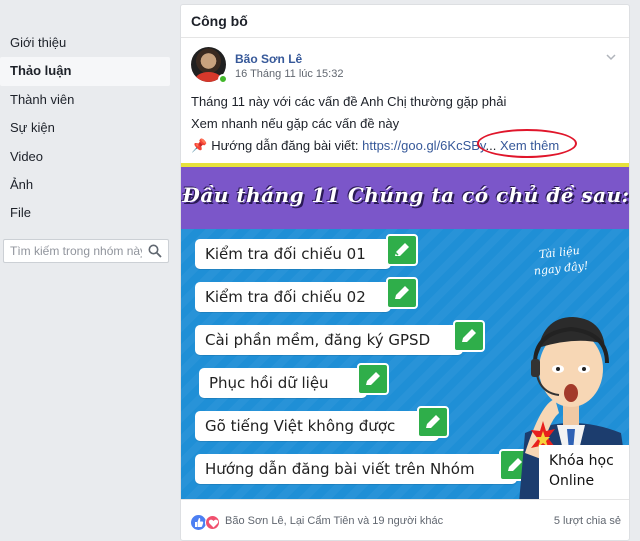 The image size is (640, 541). I want to click on nav-item-about: Giới thiệu, so click(85, 43).